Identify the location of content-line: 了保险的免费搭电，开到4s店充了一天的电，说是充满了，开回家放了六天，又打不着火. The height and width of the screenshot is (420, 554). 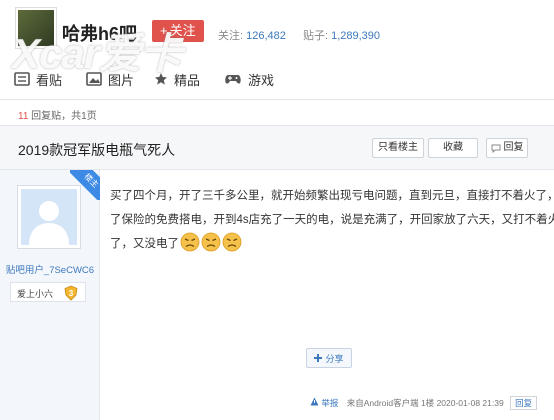
(332, 220).